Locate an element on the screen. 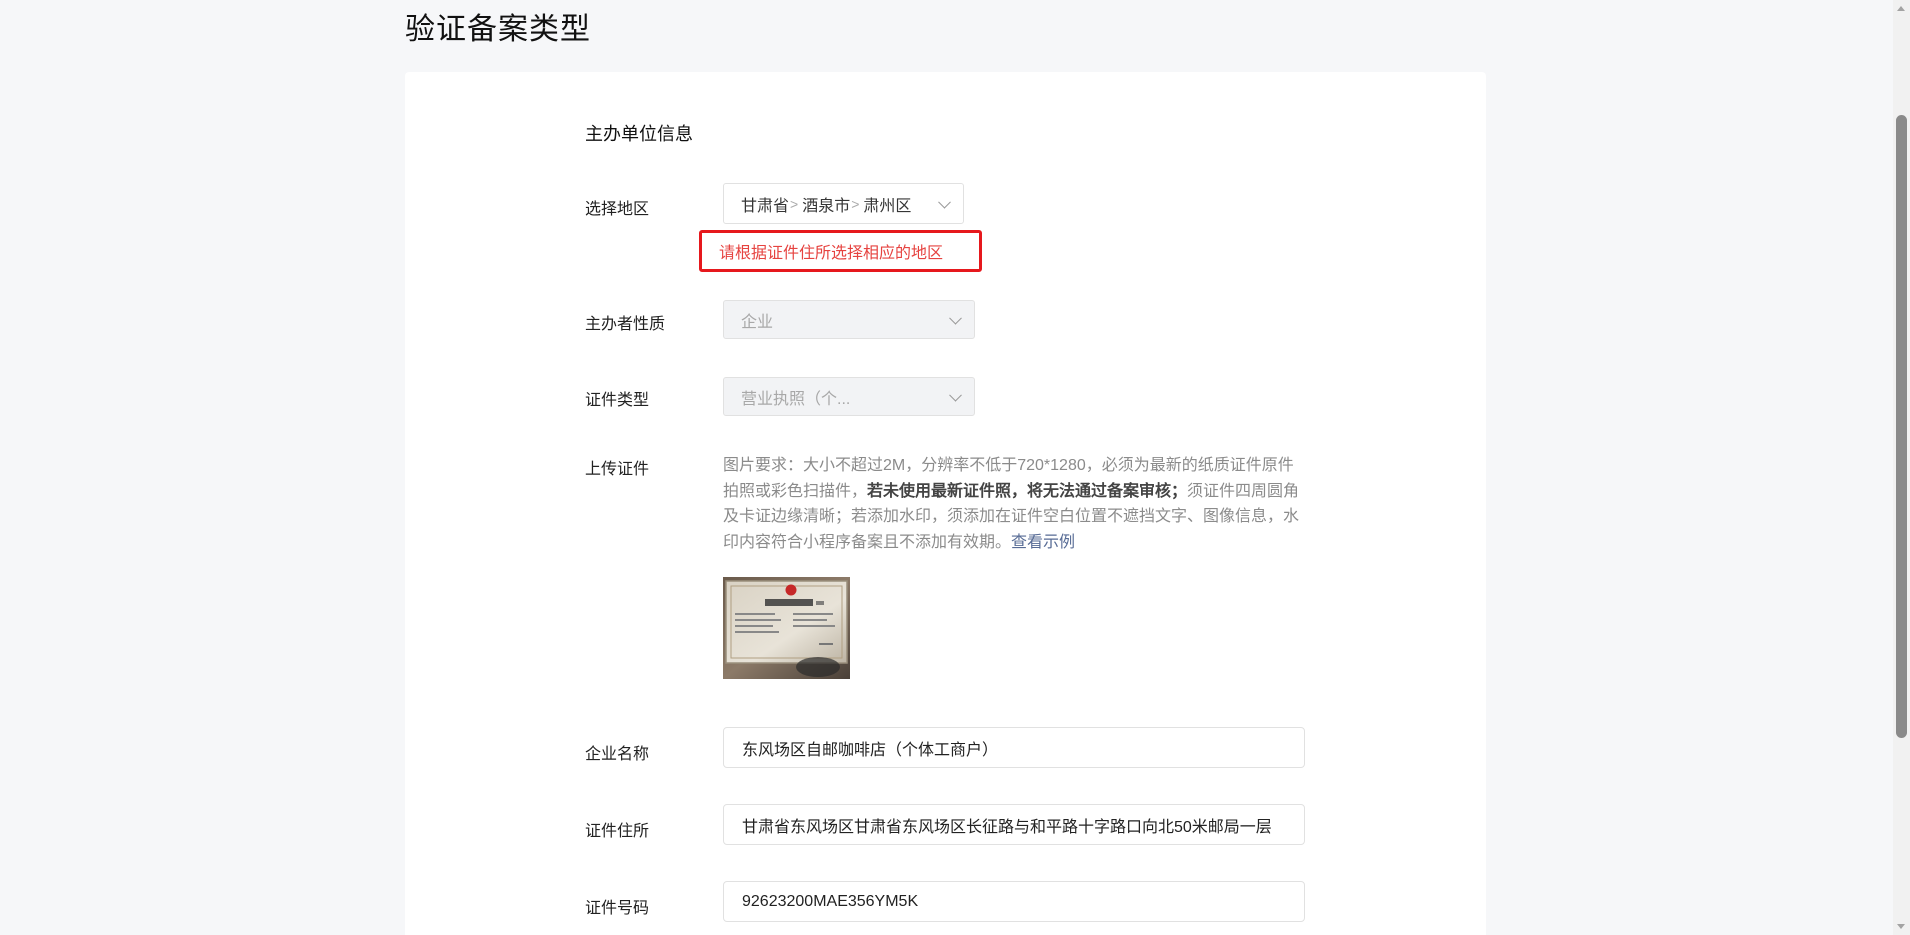 The image size is (1910, 935). cert-number-label: 证件号码 is located at coordinates (617, 908).